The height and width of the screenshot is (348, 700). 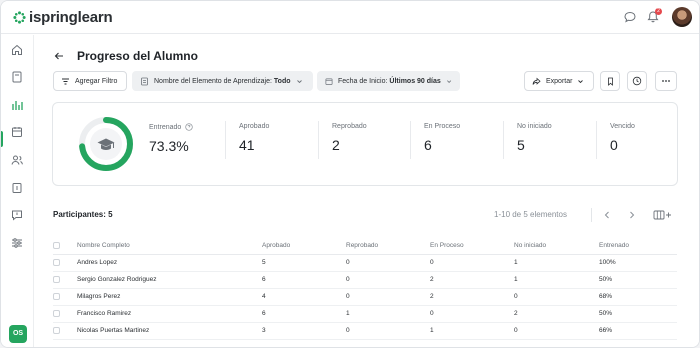 I want to click on stat-approved: Aprobado 41, so click(x=254, y=138).